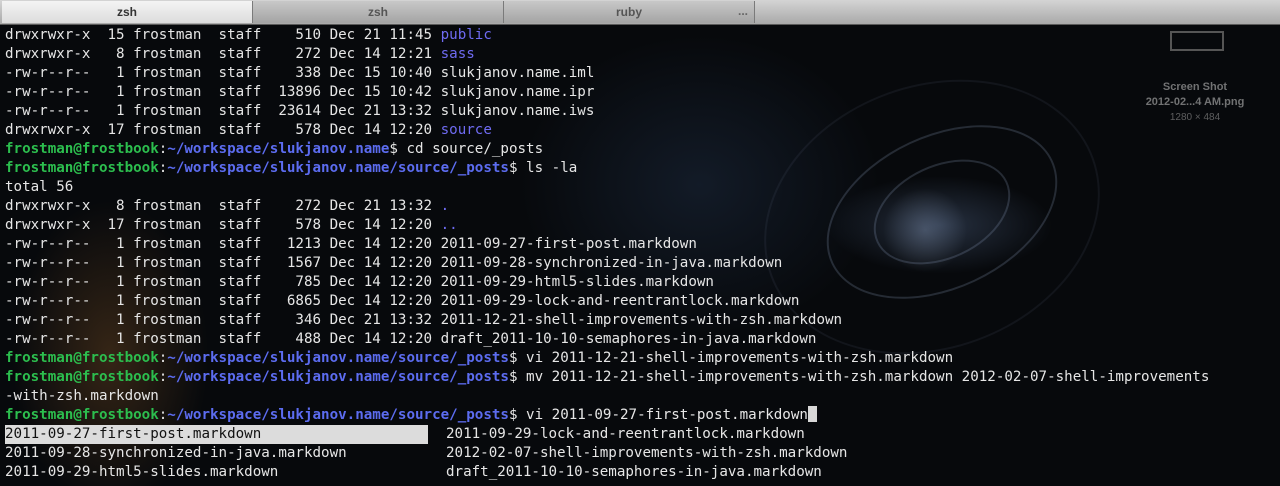 The height and width of the screenshot is (486, 1280). Describe the element at coordinates (82, 396) in the screenshot. I see `command-text: -with-zsh.markdown` at that location.